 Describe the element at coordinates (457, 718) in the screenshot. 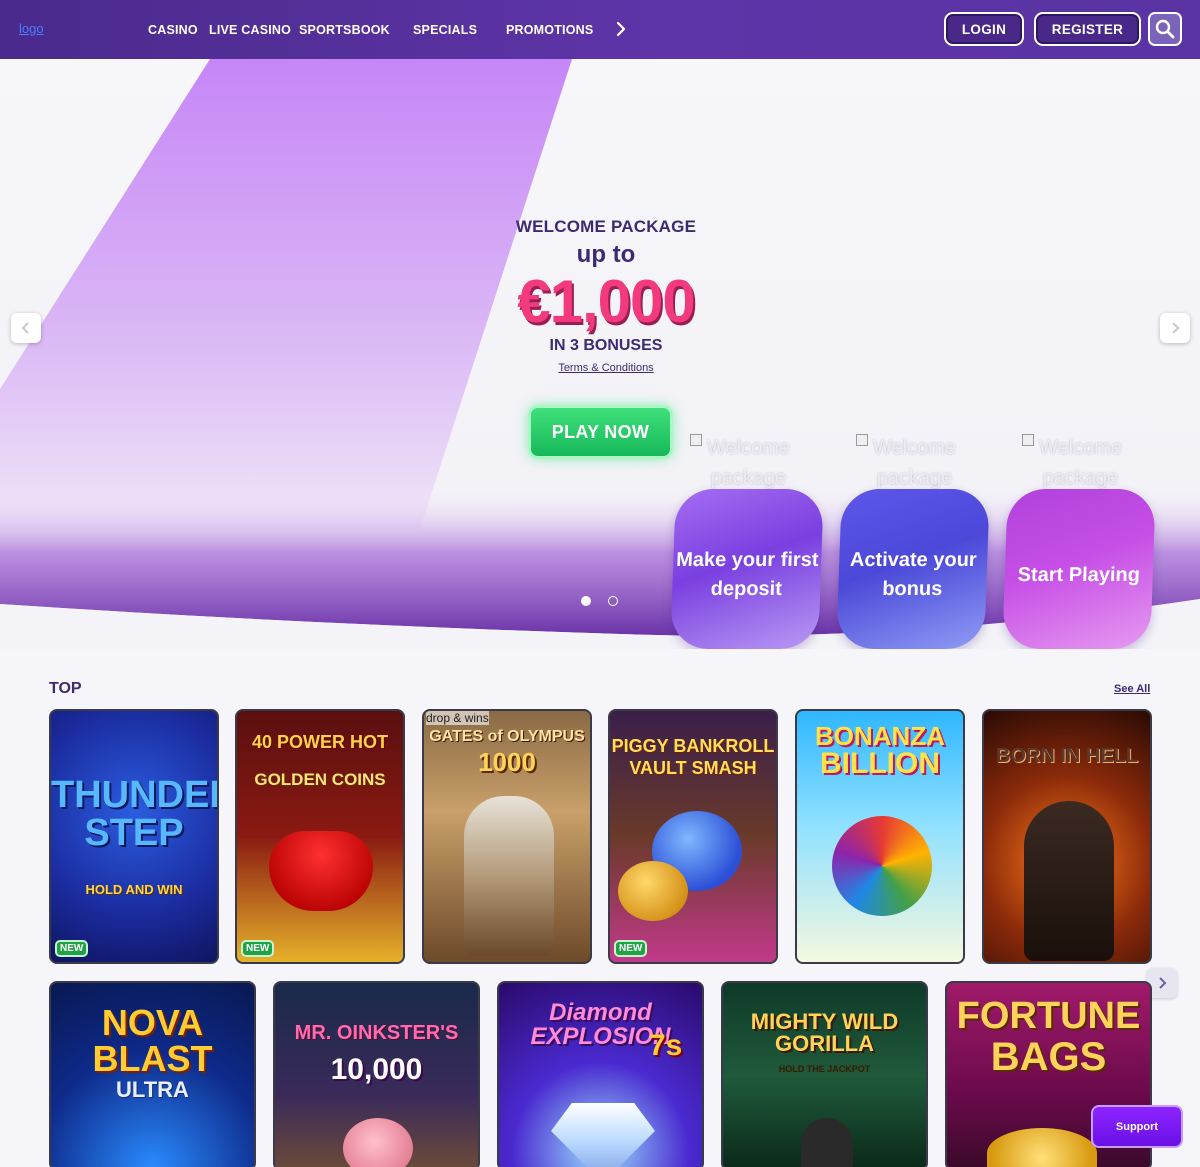

I see `broken-image-alt: drop & wins` at that location.